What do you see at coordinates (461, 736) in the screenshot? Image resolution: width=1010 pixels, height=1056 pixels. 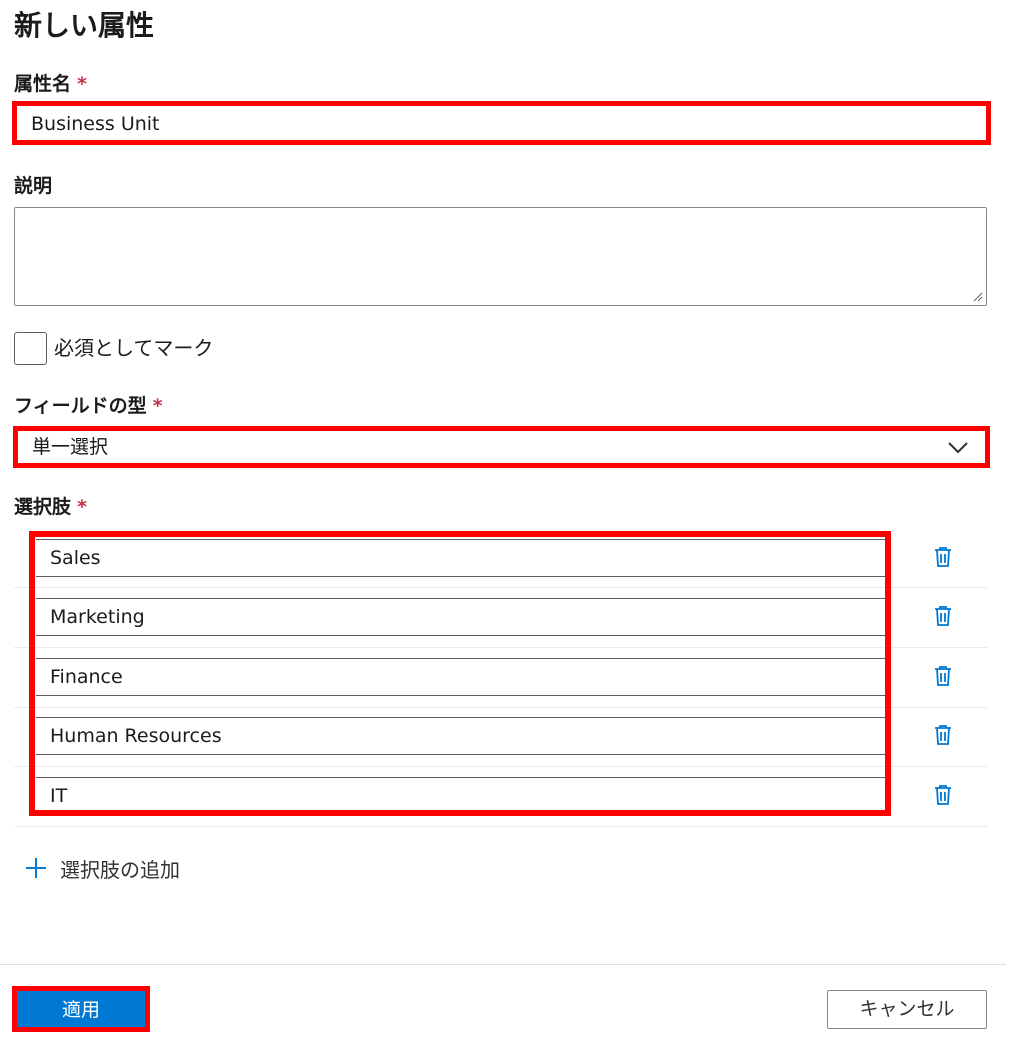 I see `choice-input: Human Resources` at bounding box center [461, 736].